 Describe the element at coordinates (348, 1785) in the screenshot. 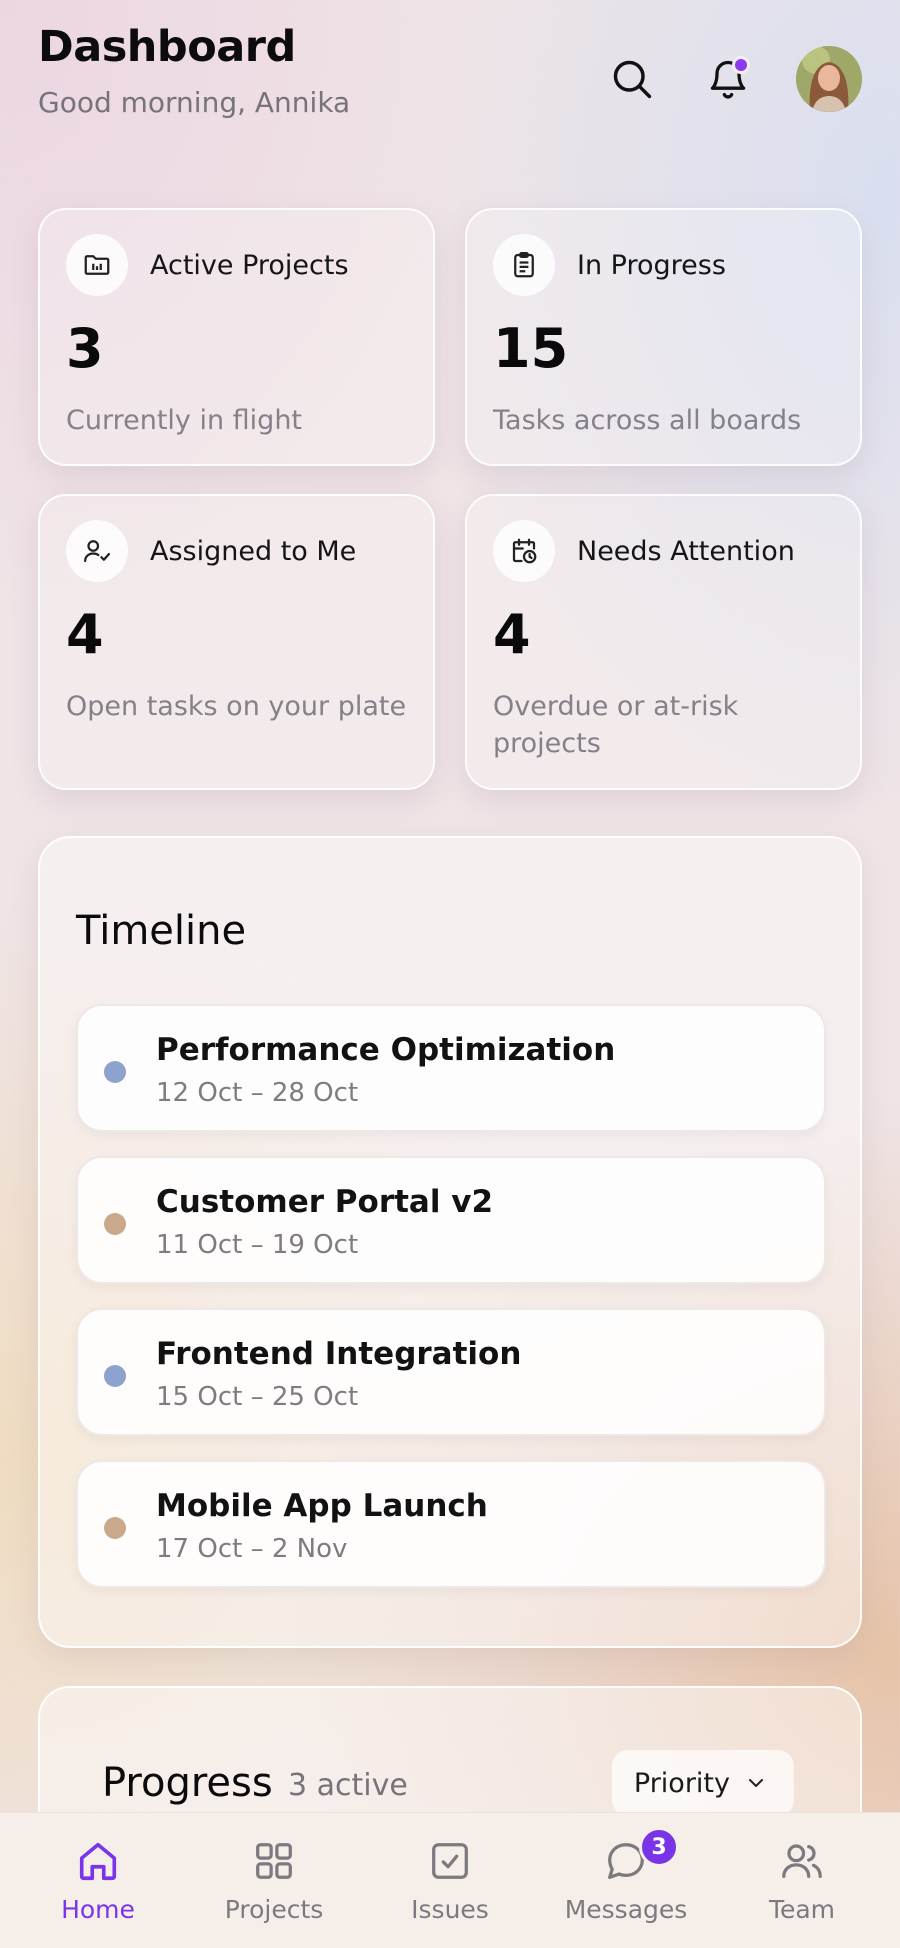

I see `progress-subtitle: 3 active` at that location.